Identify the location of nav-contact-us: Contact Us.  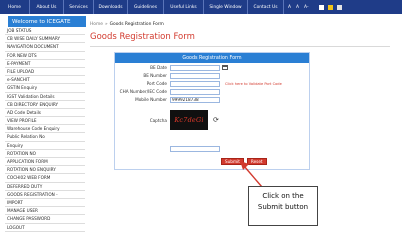
(266, 7).